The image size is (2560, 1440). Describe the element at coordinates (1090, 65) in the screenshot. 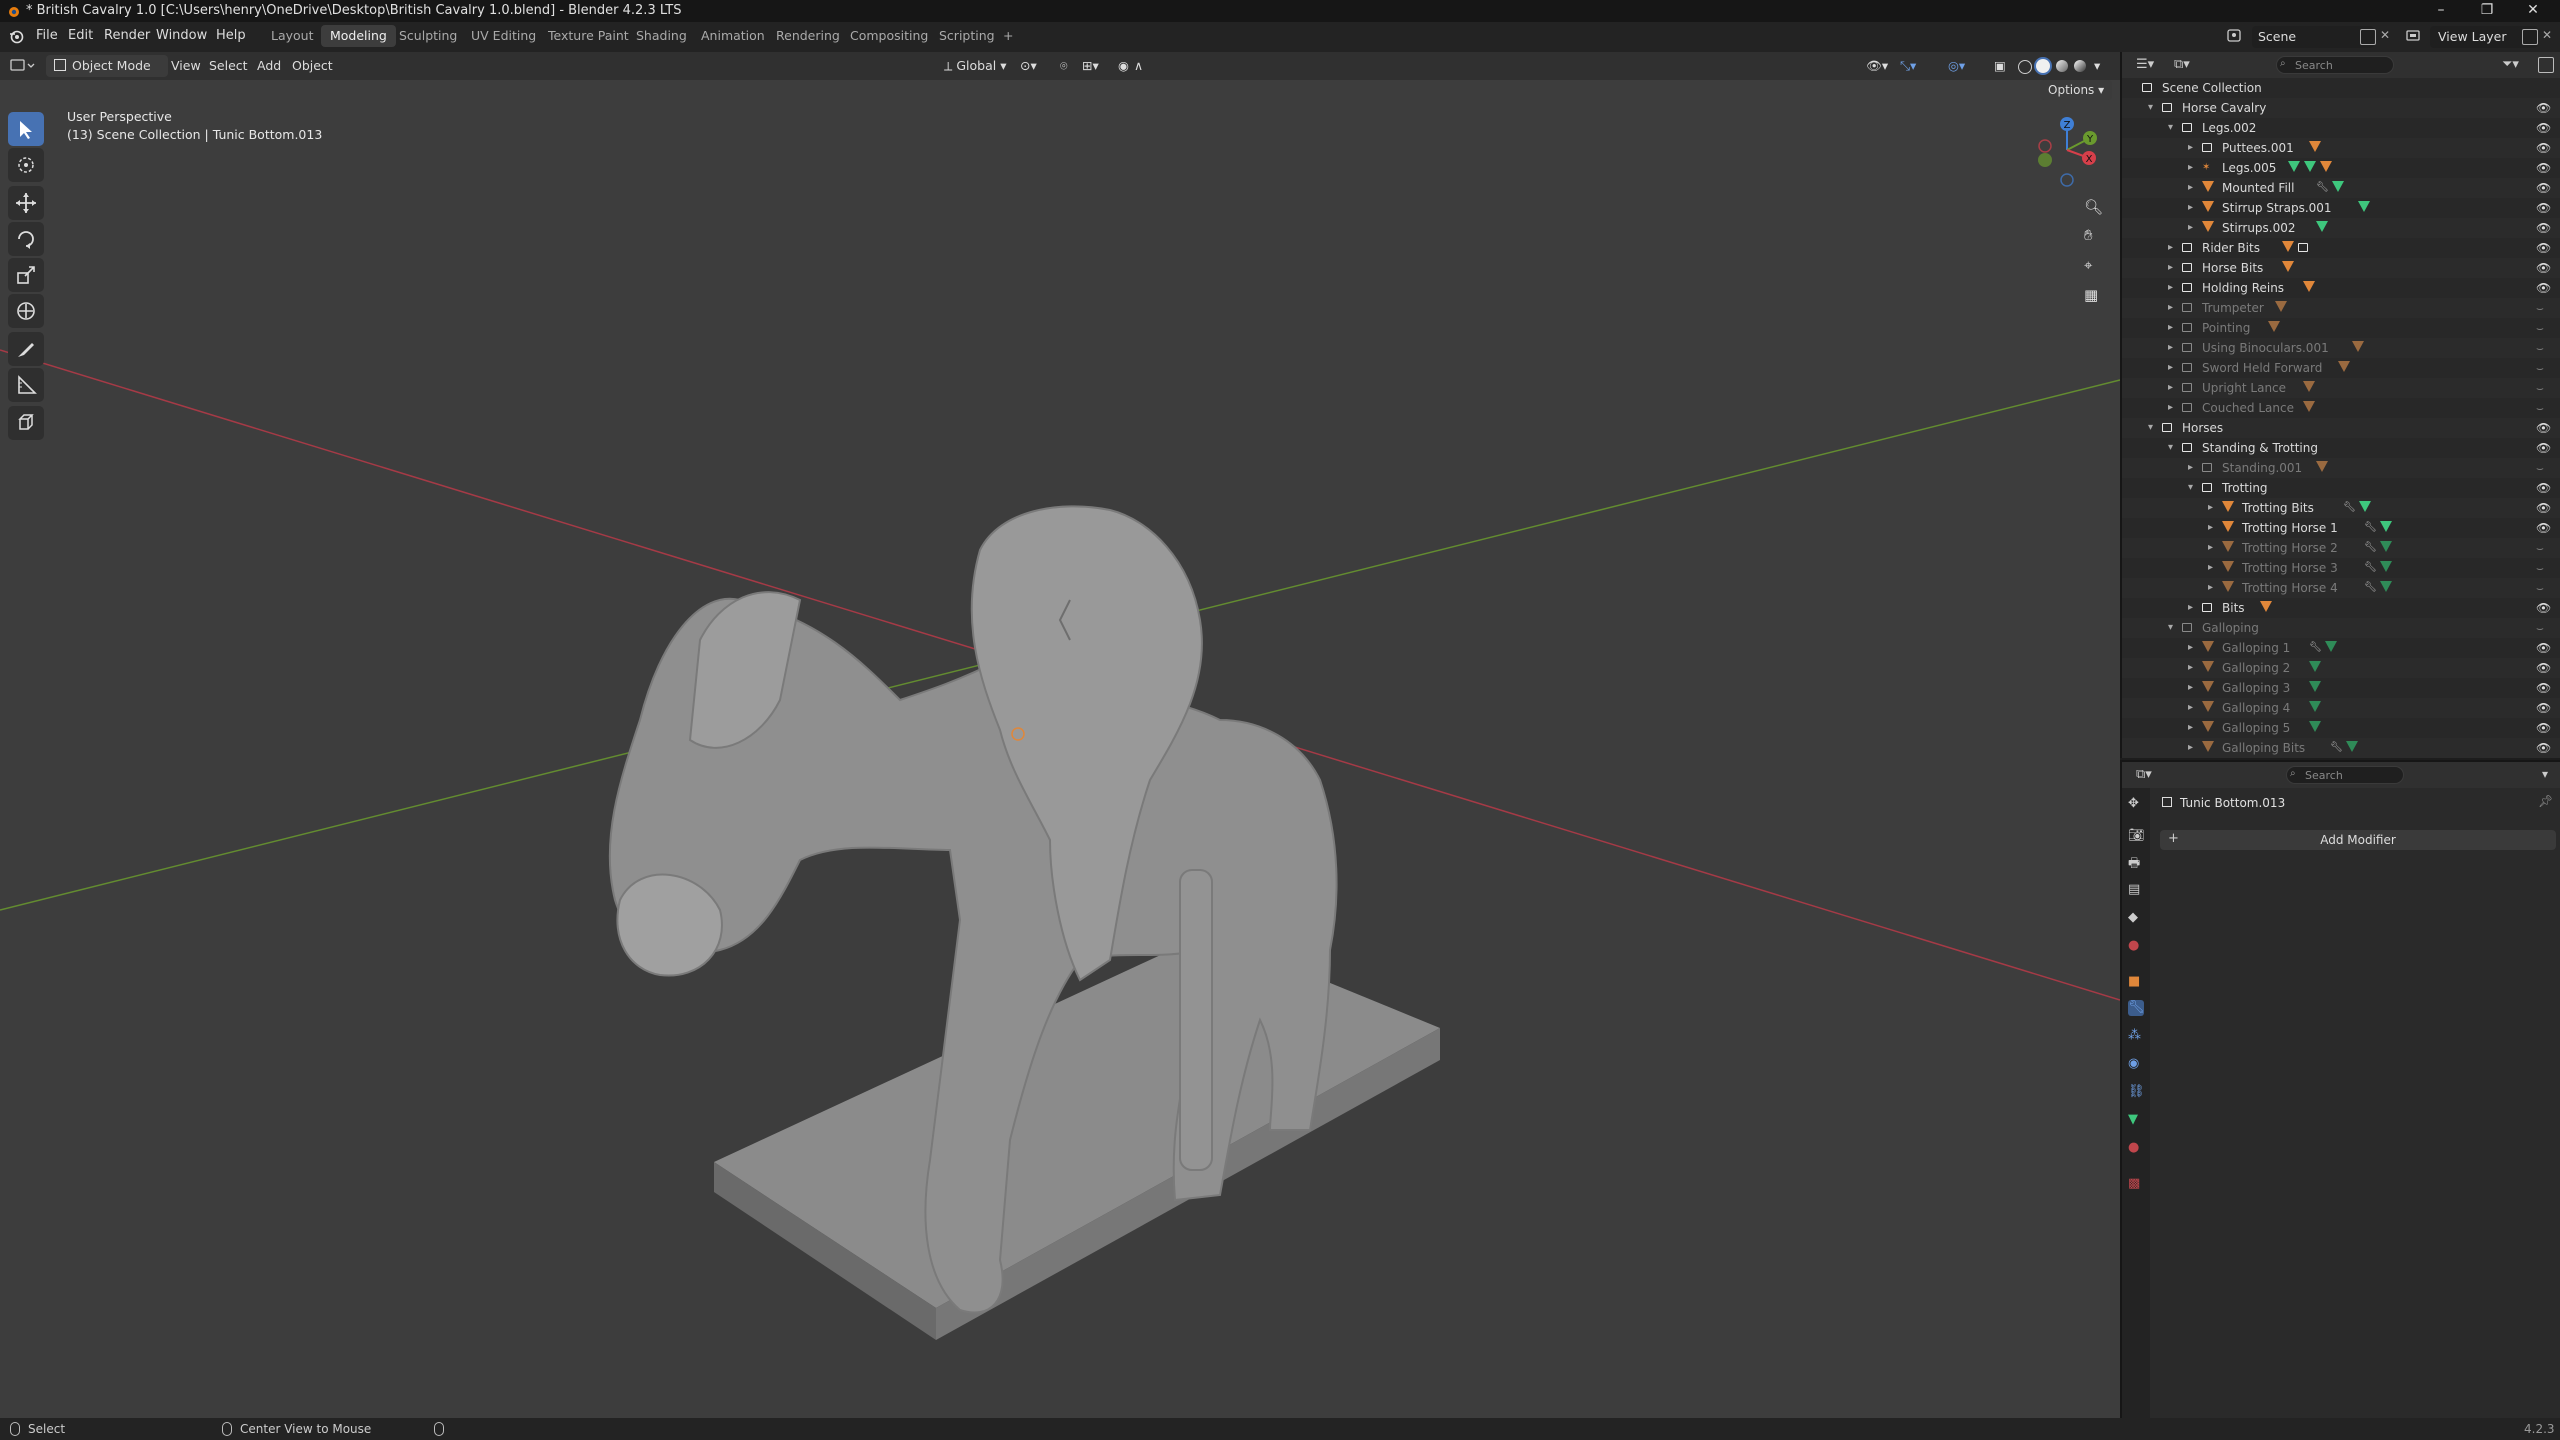

I see `snap-target-icon: ⊞▾` at that location.